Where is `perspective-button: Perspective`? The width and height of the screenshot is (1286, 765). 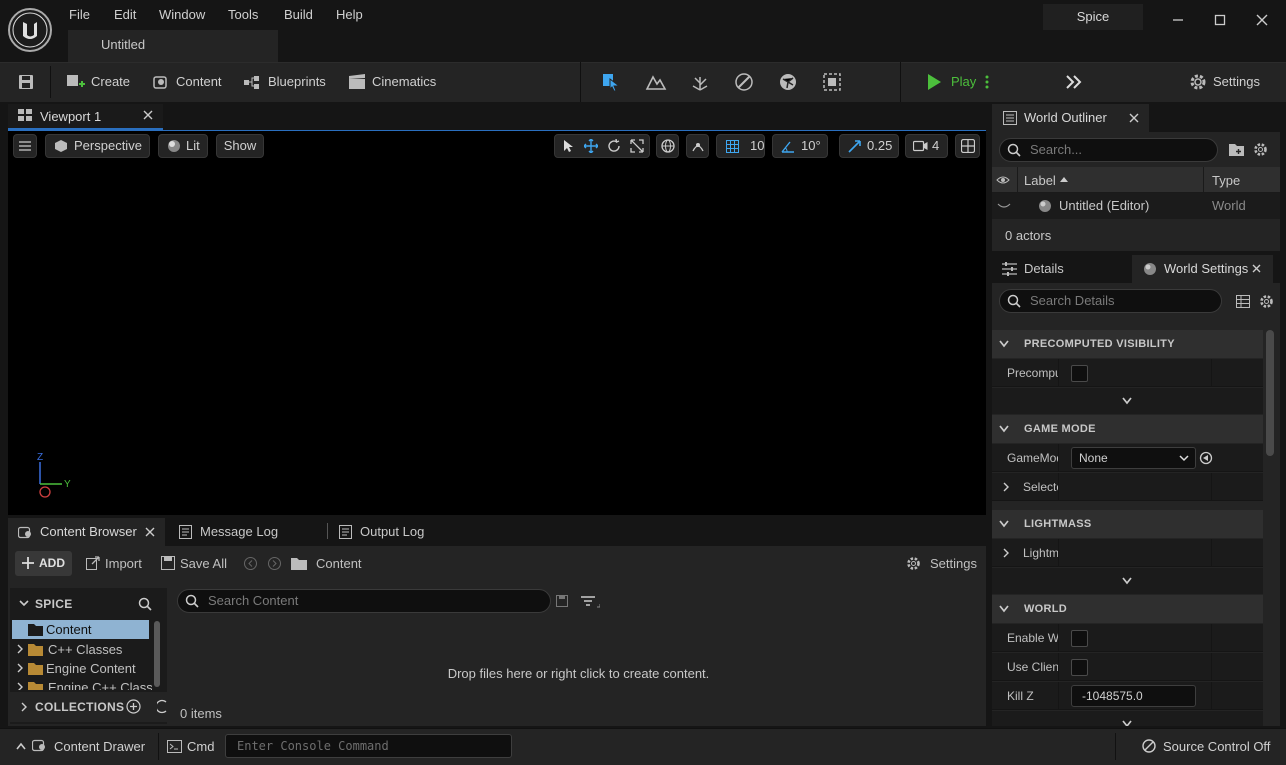
perspective-button: Perspective is located at coordinates (97, 146).